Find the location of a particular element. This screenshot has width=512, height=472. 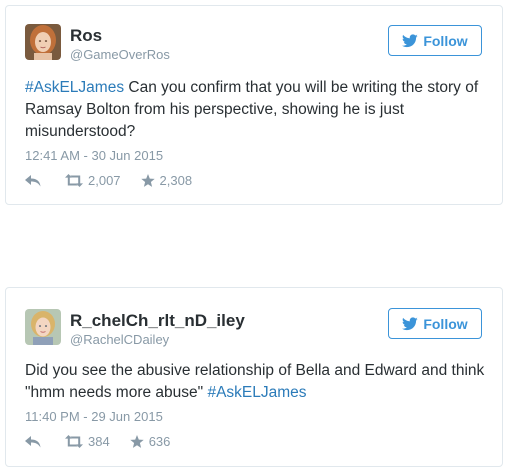

retweet-button: 384 is located at coordinates (87, 441).